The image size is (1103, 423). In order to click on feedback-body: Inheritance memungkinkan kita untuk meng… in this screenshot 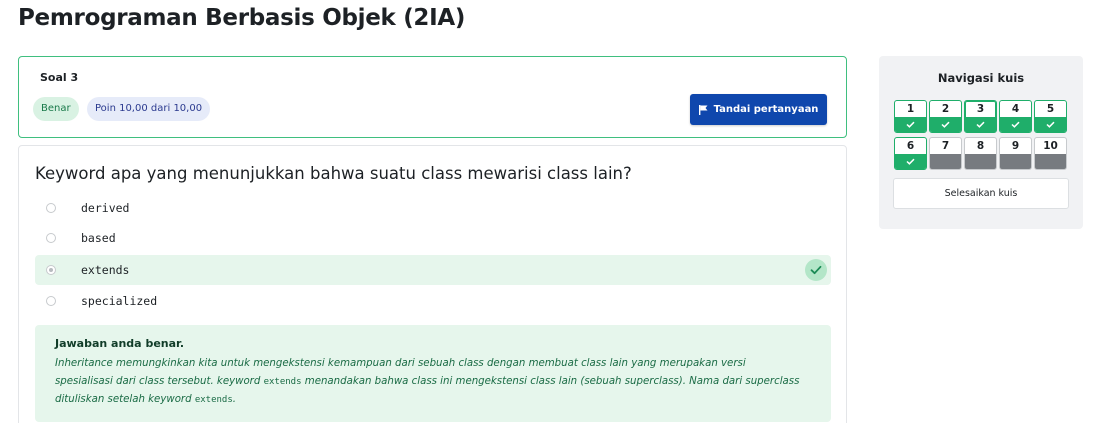, I will do `click(427, 382)`.